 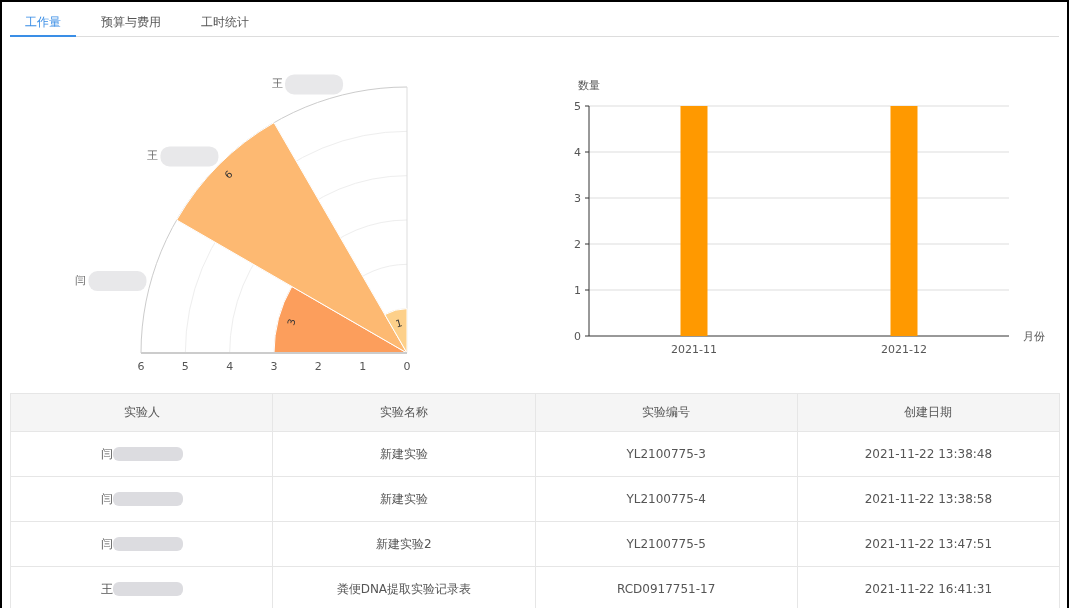 What do you see at coordinates (666, 412) in the screenshot?
I see `column-header: 实验编号` at bounding box center [666, 412].